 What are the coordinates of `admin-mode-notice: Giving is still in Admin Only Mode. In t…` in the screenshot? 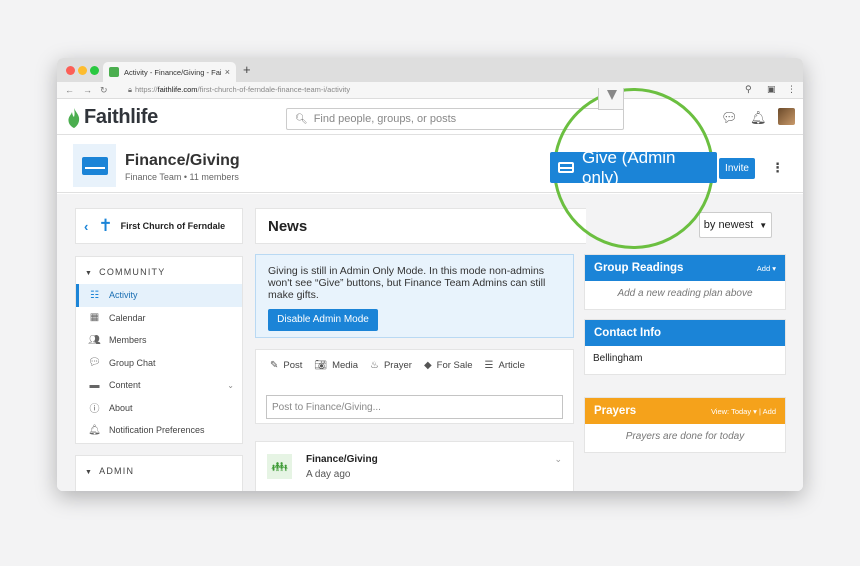 It's located at (414, 296).